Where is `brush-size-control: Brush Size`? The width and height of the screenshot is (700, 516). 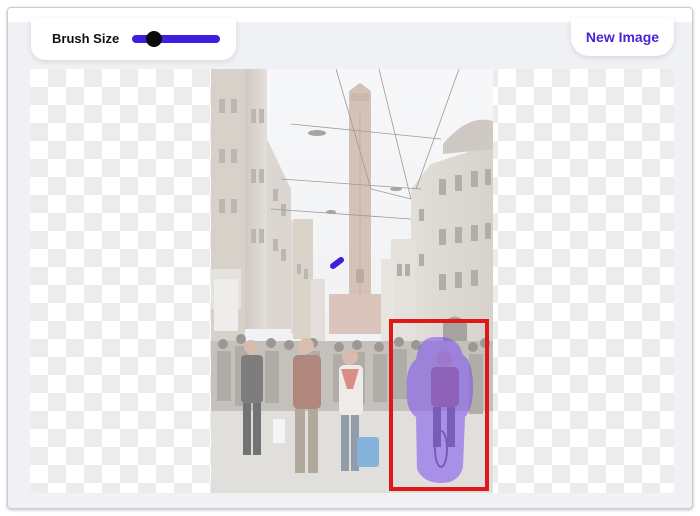 brush-size-control: Brush Size is located at coordinates (133, 39).